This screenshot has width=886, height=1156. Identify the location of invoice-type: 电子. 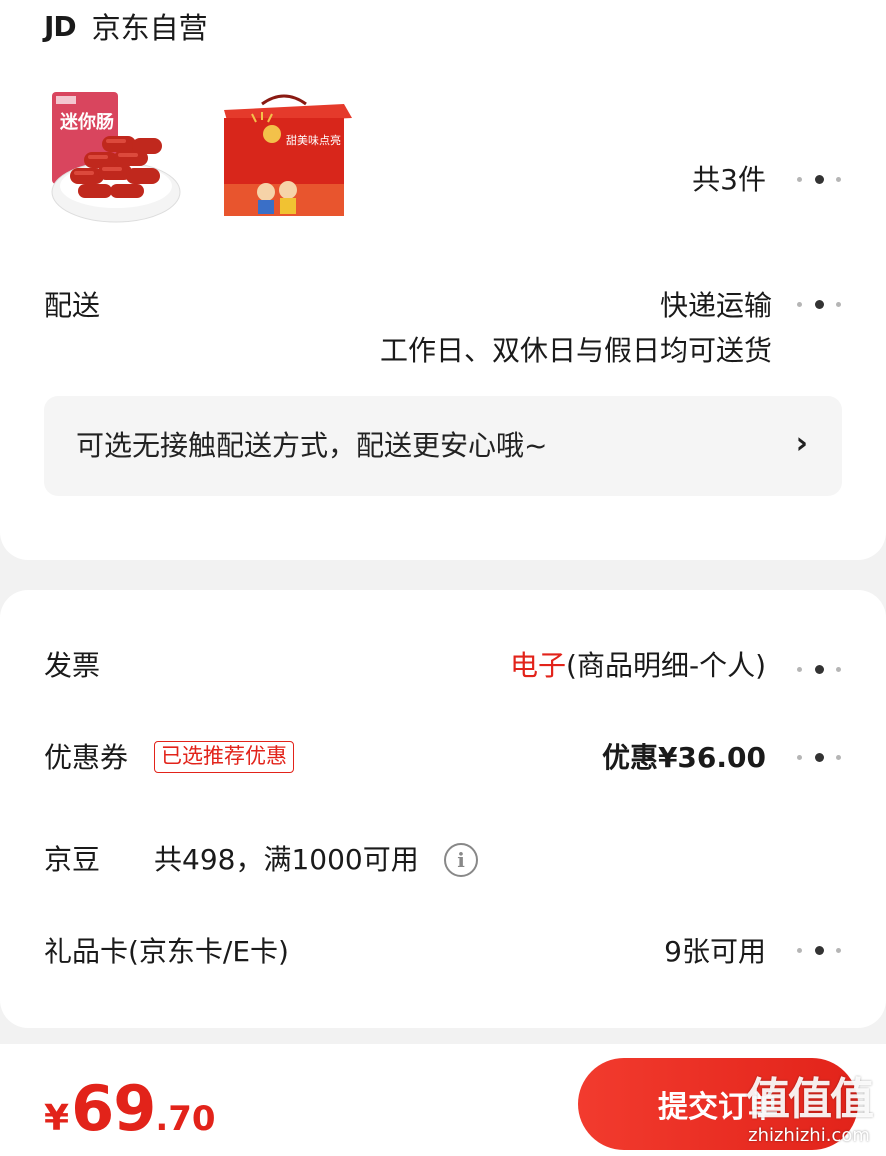
(538, 665).